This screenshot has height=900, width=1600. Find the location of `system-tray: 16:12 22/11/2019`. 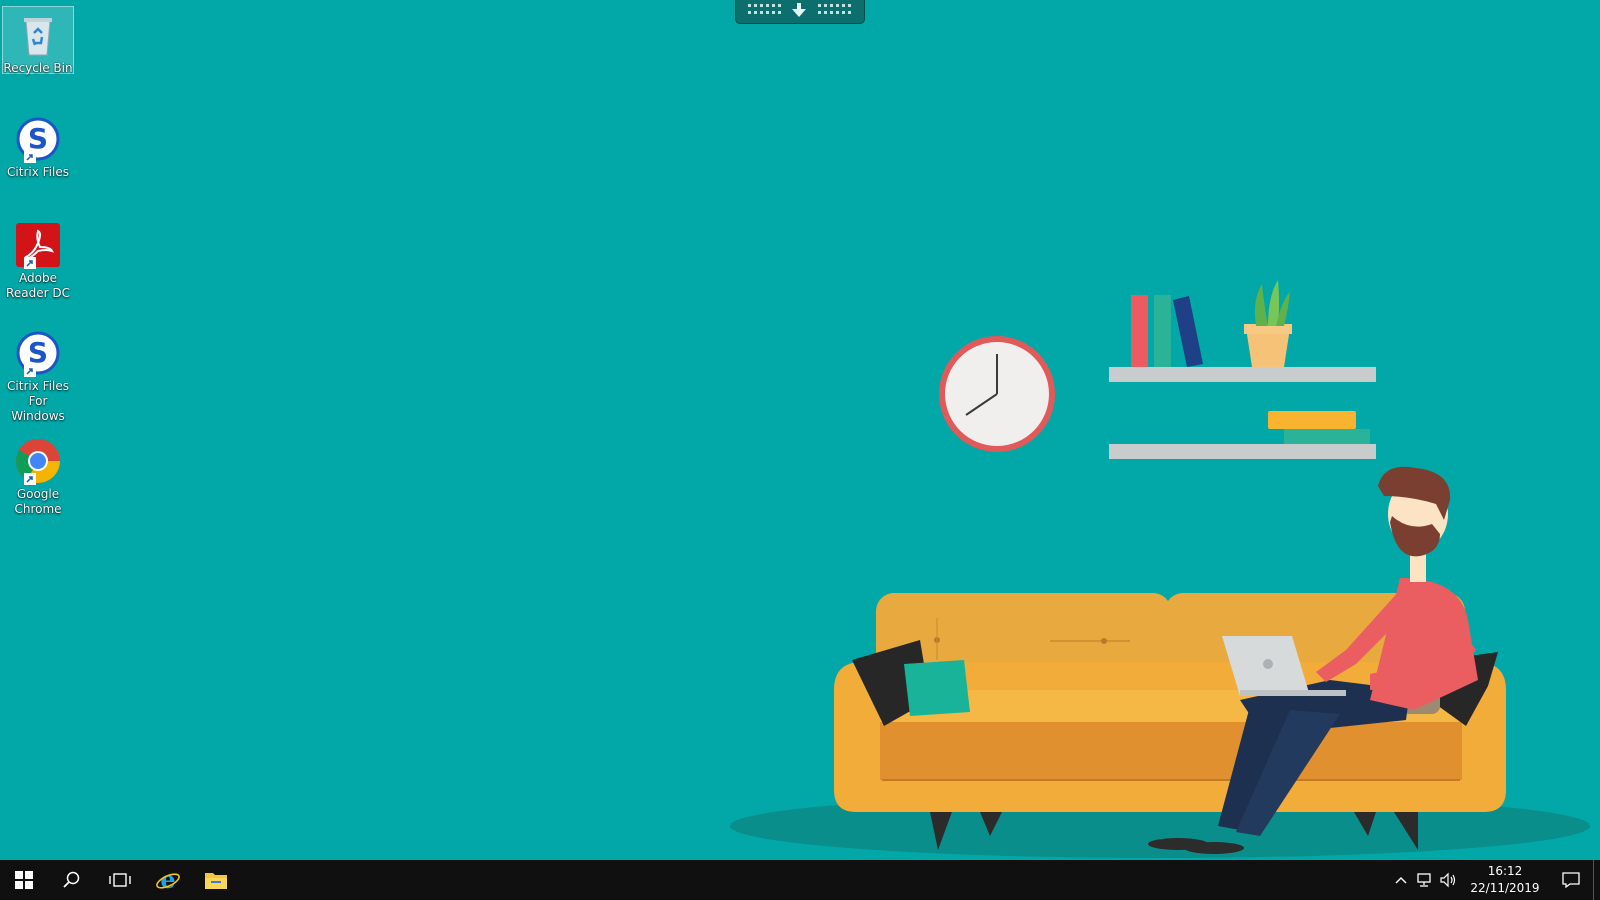

system-tray: 16:12 22/11/2019 is located at coordinates (1494, 880).